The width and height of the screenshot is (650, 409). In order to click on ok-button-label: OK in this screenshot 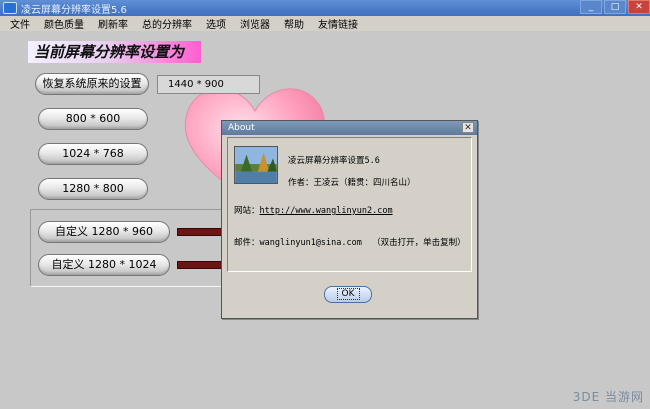, I will do `click(348, 294)`.